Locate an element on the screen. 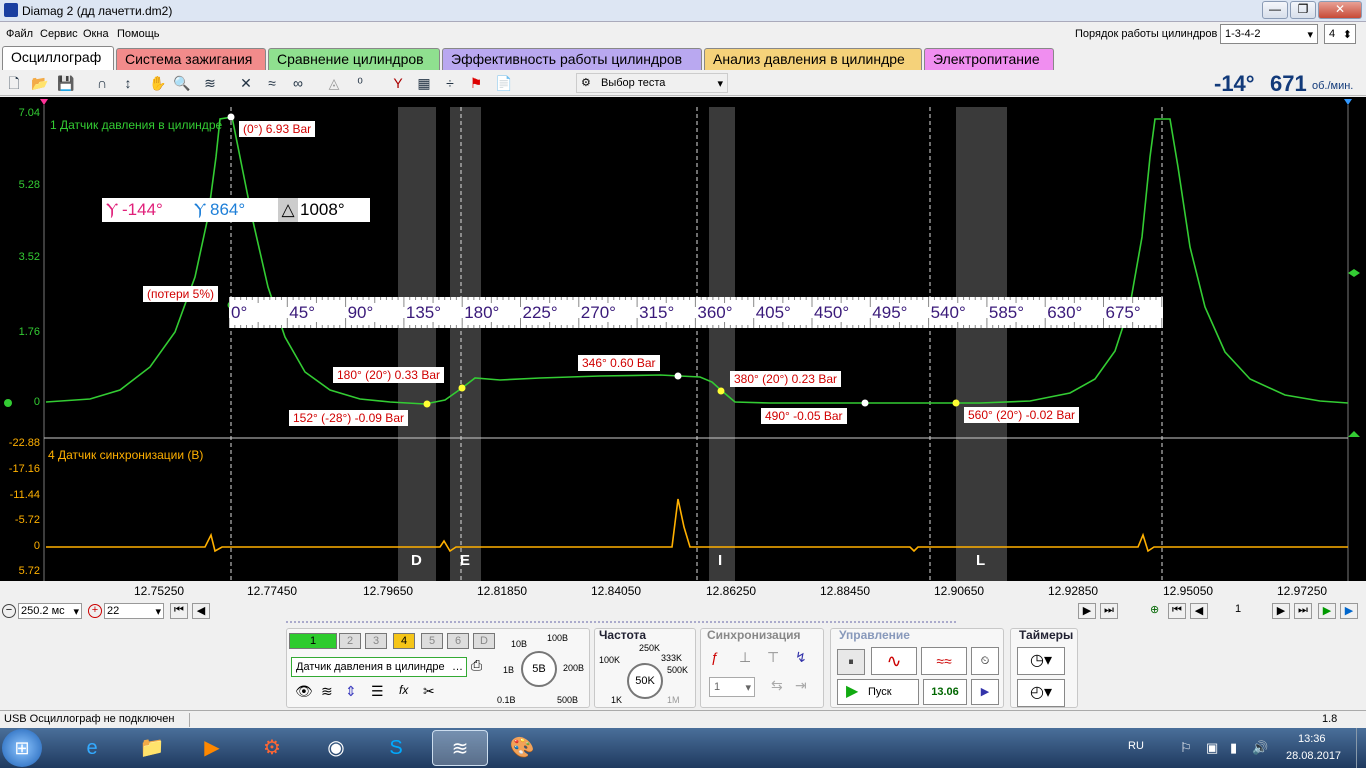  channel-4-button: 4 is located at coordinates (404, 641).